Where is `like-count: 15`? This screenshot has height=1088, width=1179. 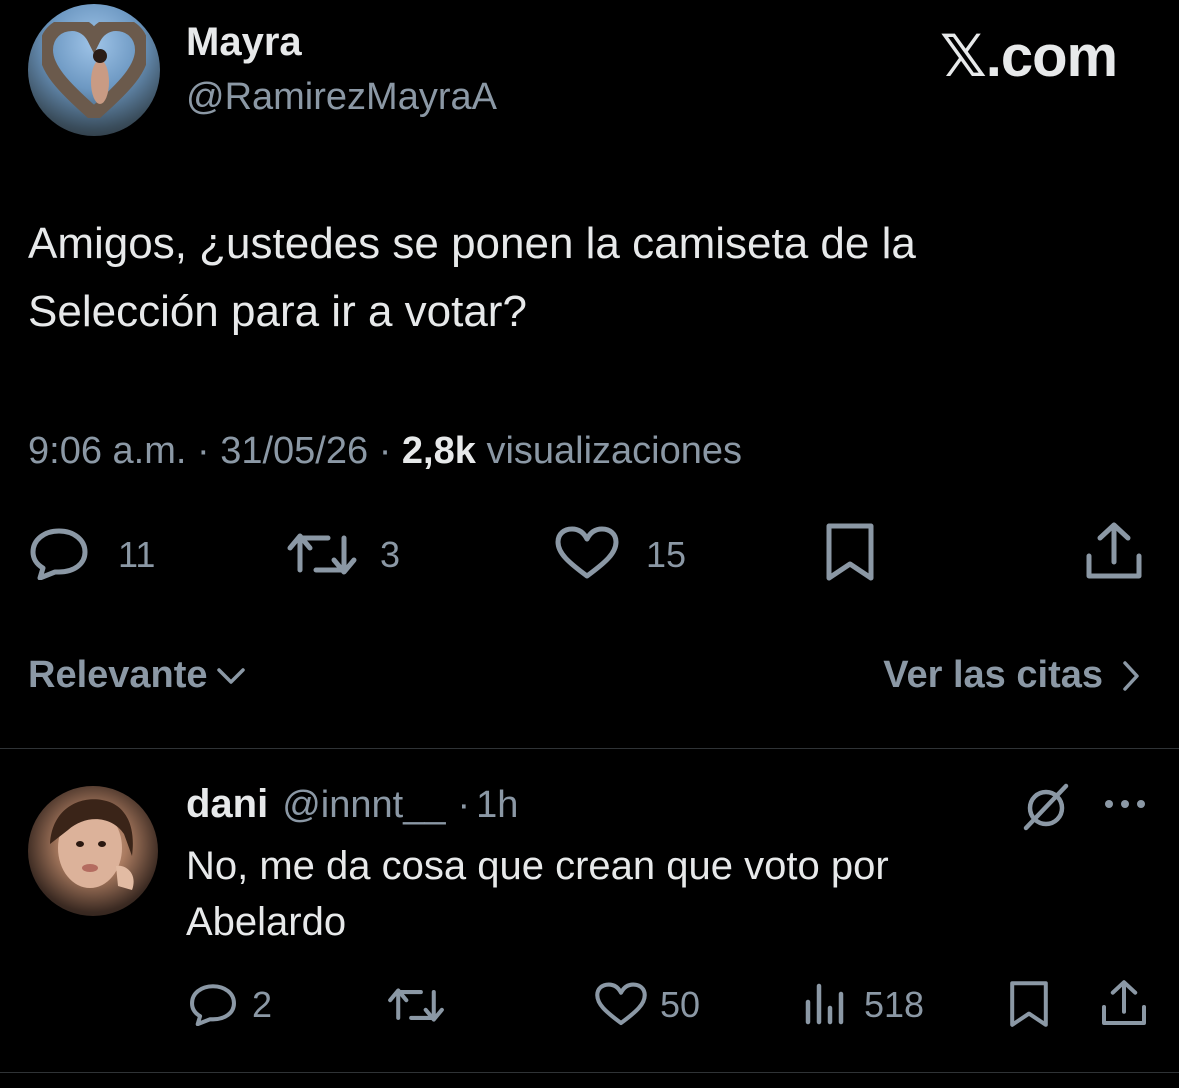
like-count: 15 is located at coordinates (666, 554).